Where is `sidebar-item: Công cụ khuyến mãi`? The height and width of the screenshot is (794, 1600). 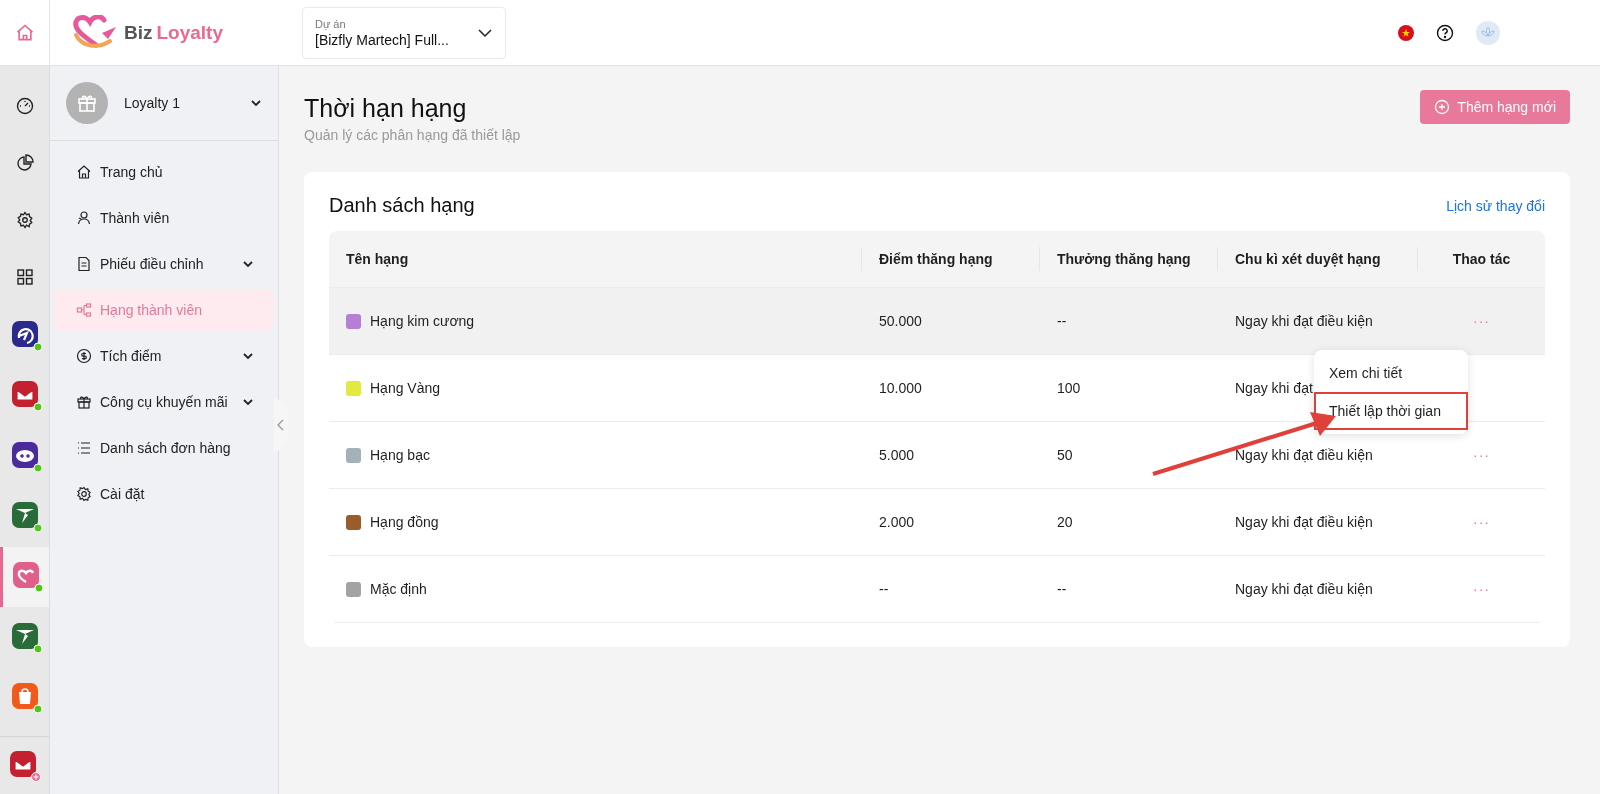
sidebar-item: Công cụ khuyến mãi is located at coordinates (164, 402).